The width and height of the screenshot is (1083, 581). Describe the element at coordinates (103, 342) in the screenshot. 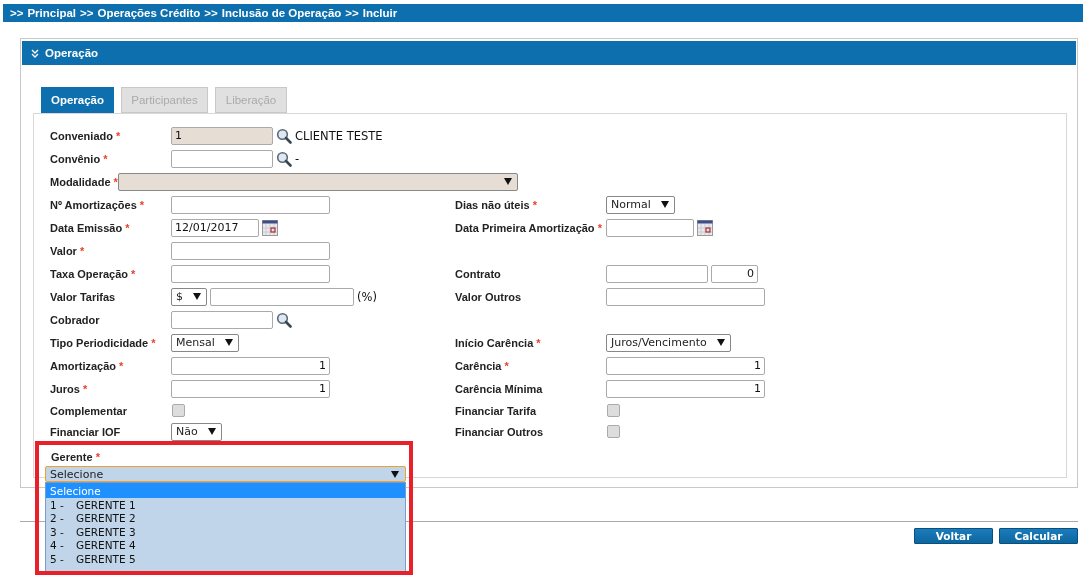

I see `field-label: Tipo Periodicidade *` at that location.